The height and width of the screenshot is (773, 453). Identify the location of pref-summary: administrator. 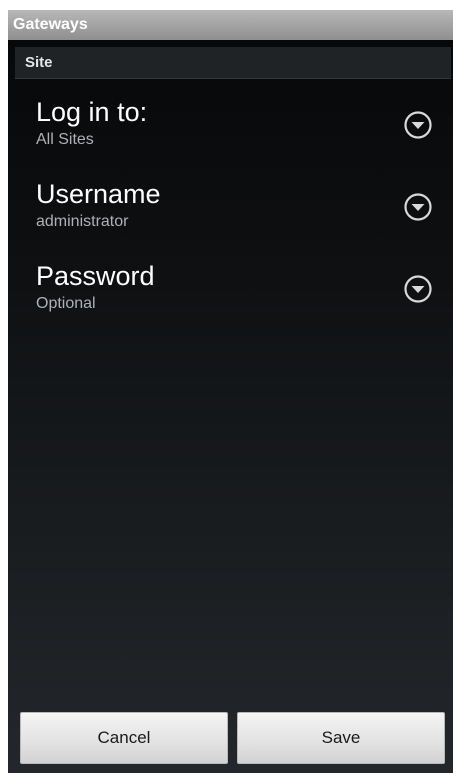
(82, 221).